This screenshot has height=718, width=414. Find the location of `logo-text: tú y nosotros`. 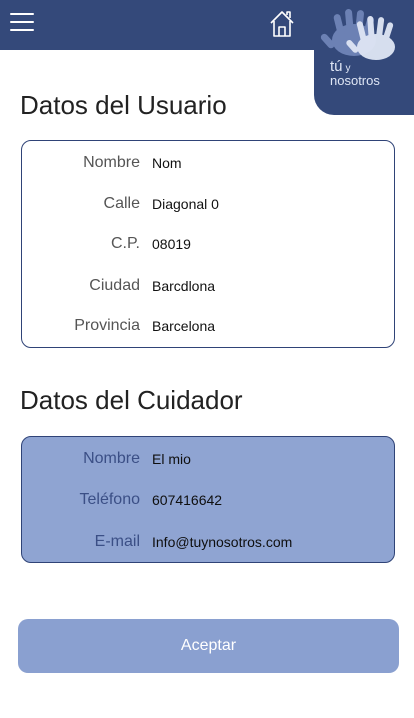

logo-text: tú y nosotros is located at coordinates (355, 73).